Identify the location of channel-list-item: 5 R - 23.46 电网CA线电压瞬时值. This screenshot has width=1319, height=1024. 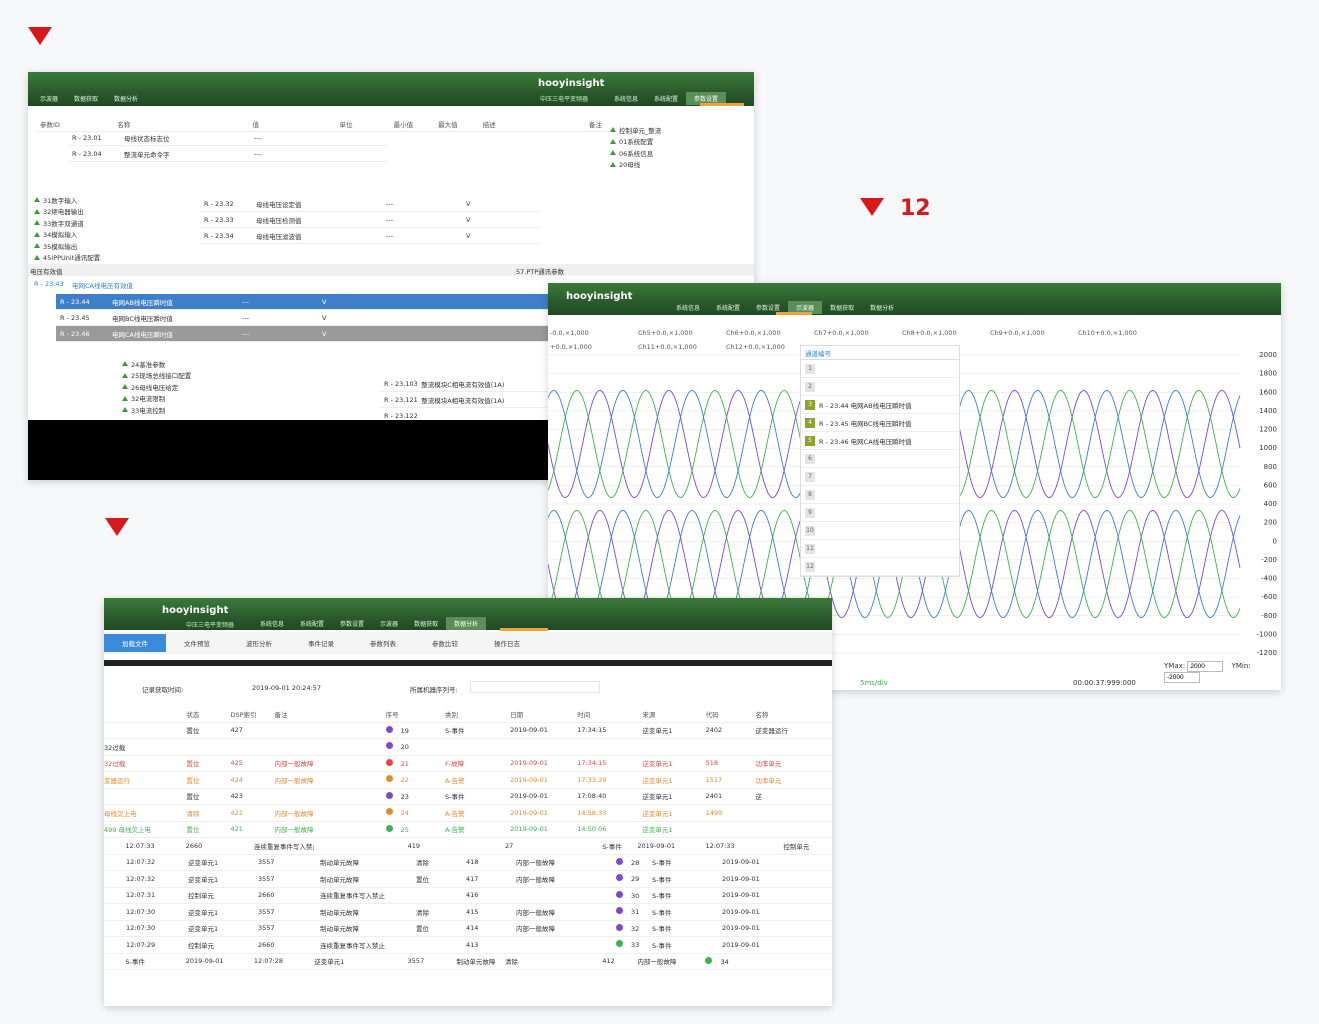
(880, 441).